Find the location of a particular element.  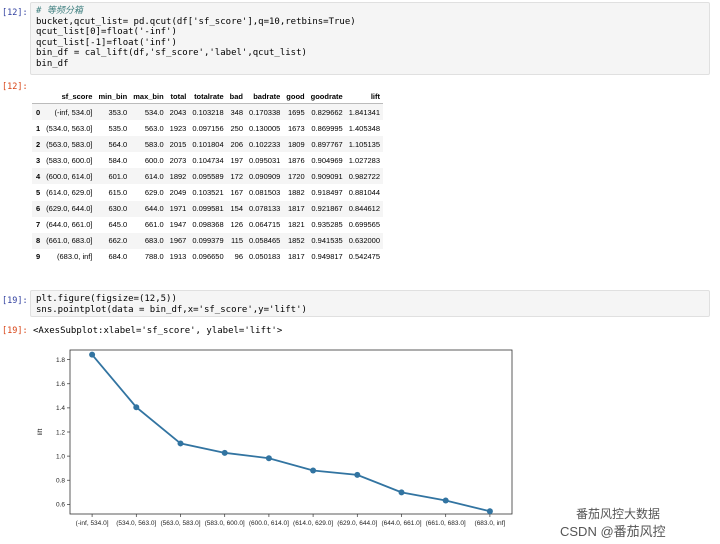

table-cell: 0.909091 is located at coordinates (327, 176).